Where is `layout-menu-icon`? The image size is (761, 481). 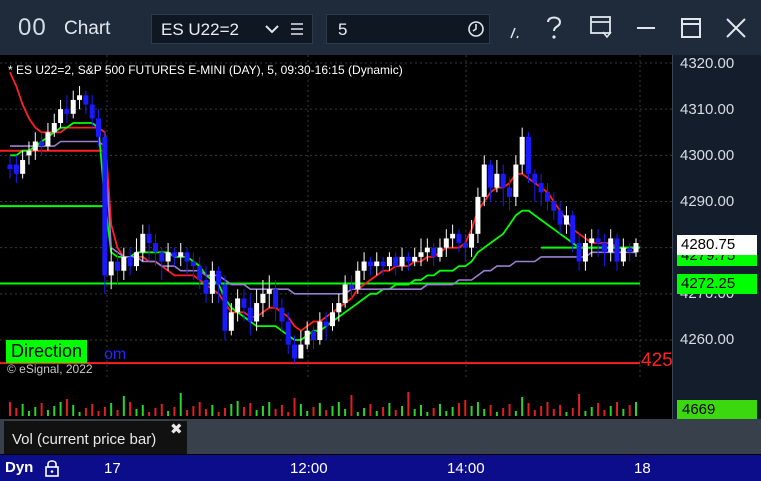 layout-menu-icon is located at coordinates (601, 27).